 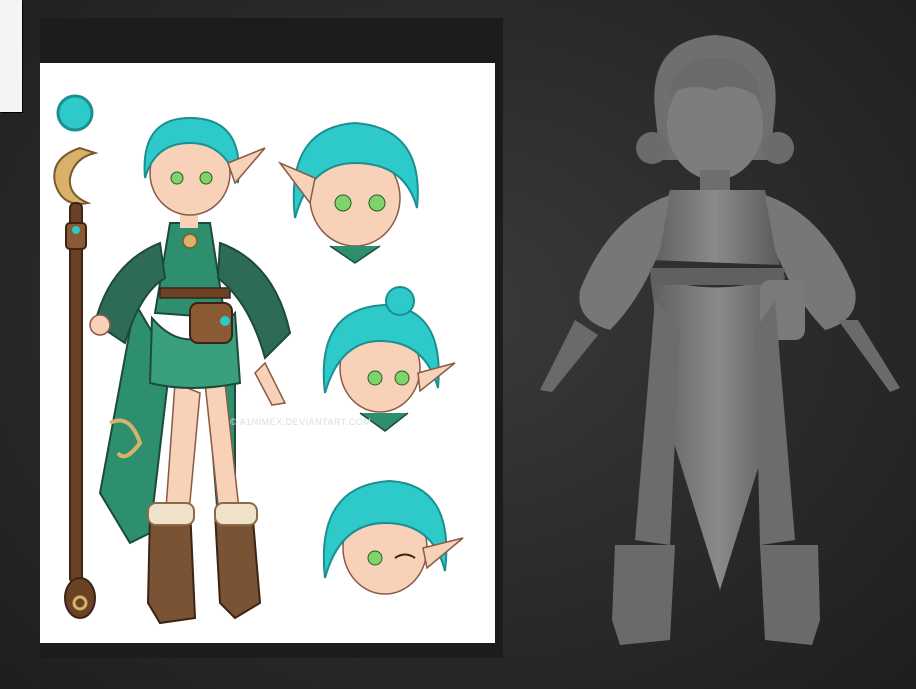 What do you see at coordinates (11, 56) in the screenshot?
I see `corner-panel` at bounding box center [11, 56].